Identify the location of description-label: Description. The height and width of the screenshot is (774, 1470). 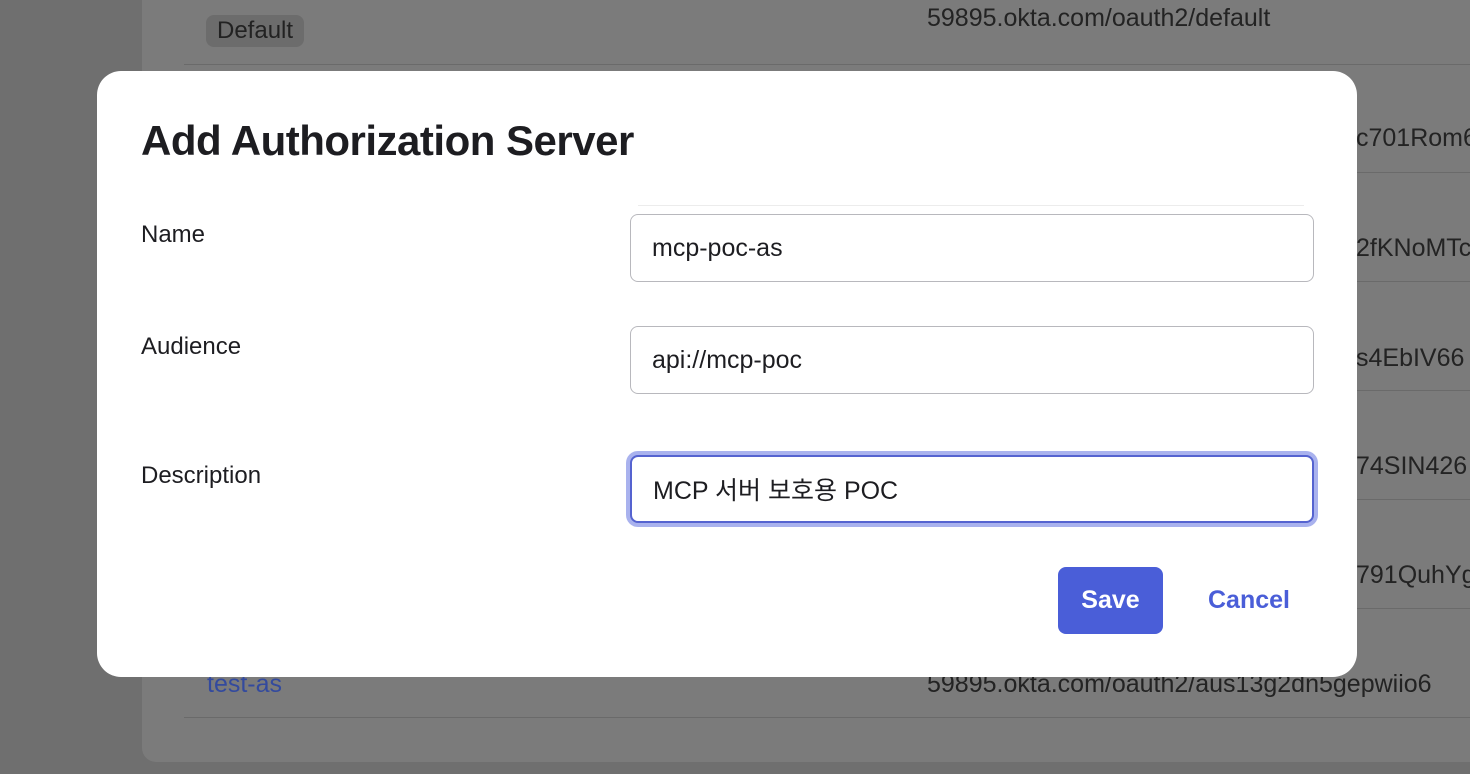
(201, 475).